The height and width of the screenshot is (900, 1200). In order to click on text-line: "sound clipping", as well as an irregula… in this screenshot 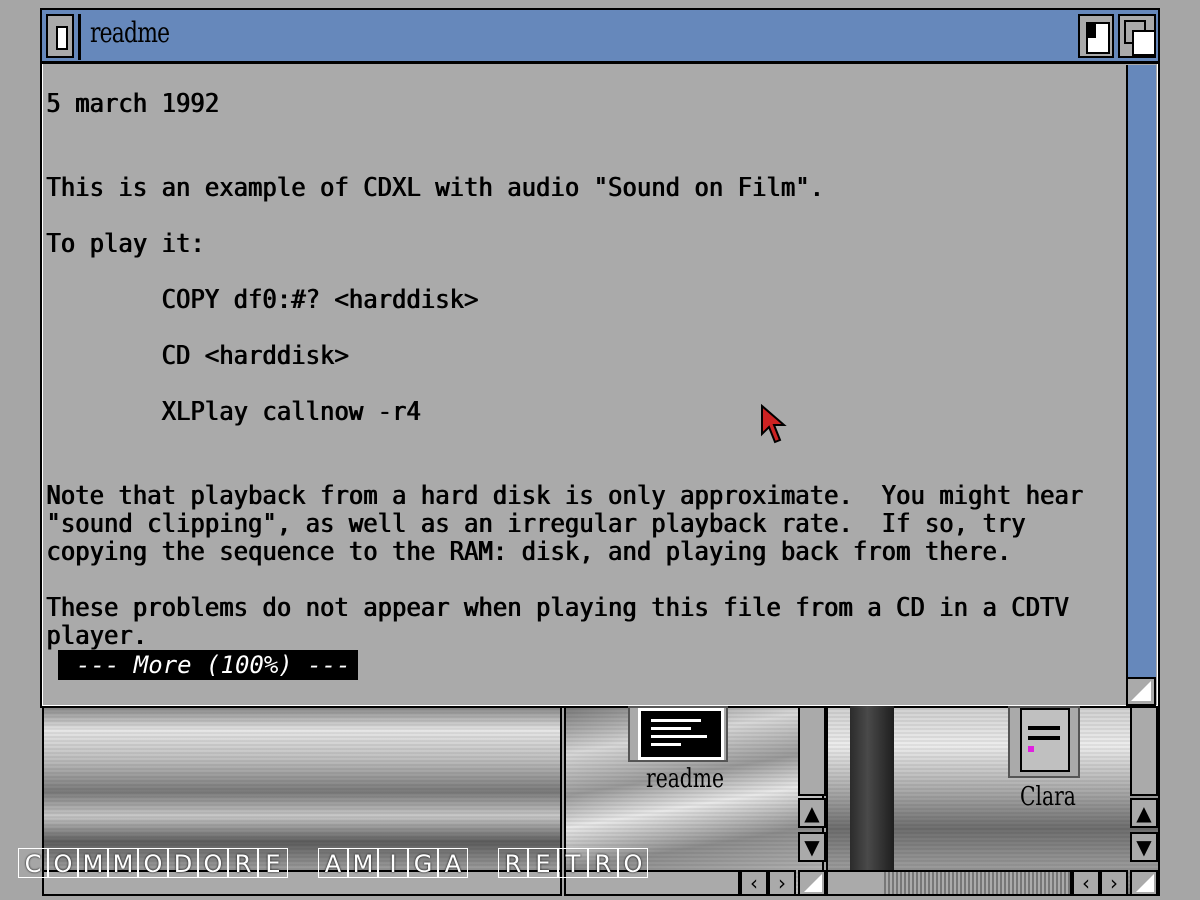, I will do `click(536, 524)`.